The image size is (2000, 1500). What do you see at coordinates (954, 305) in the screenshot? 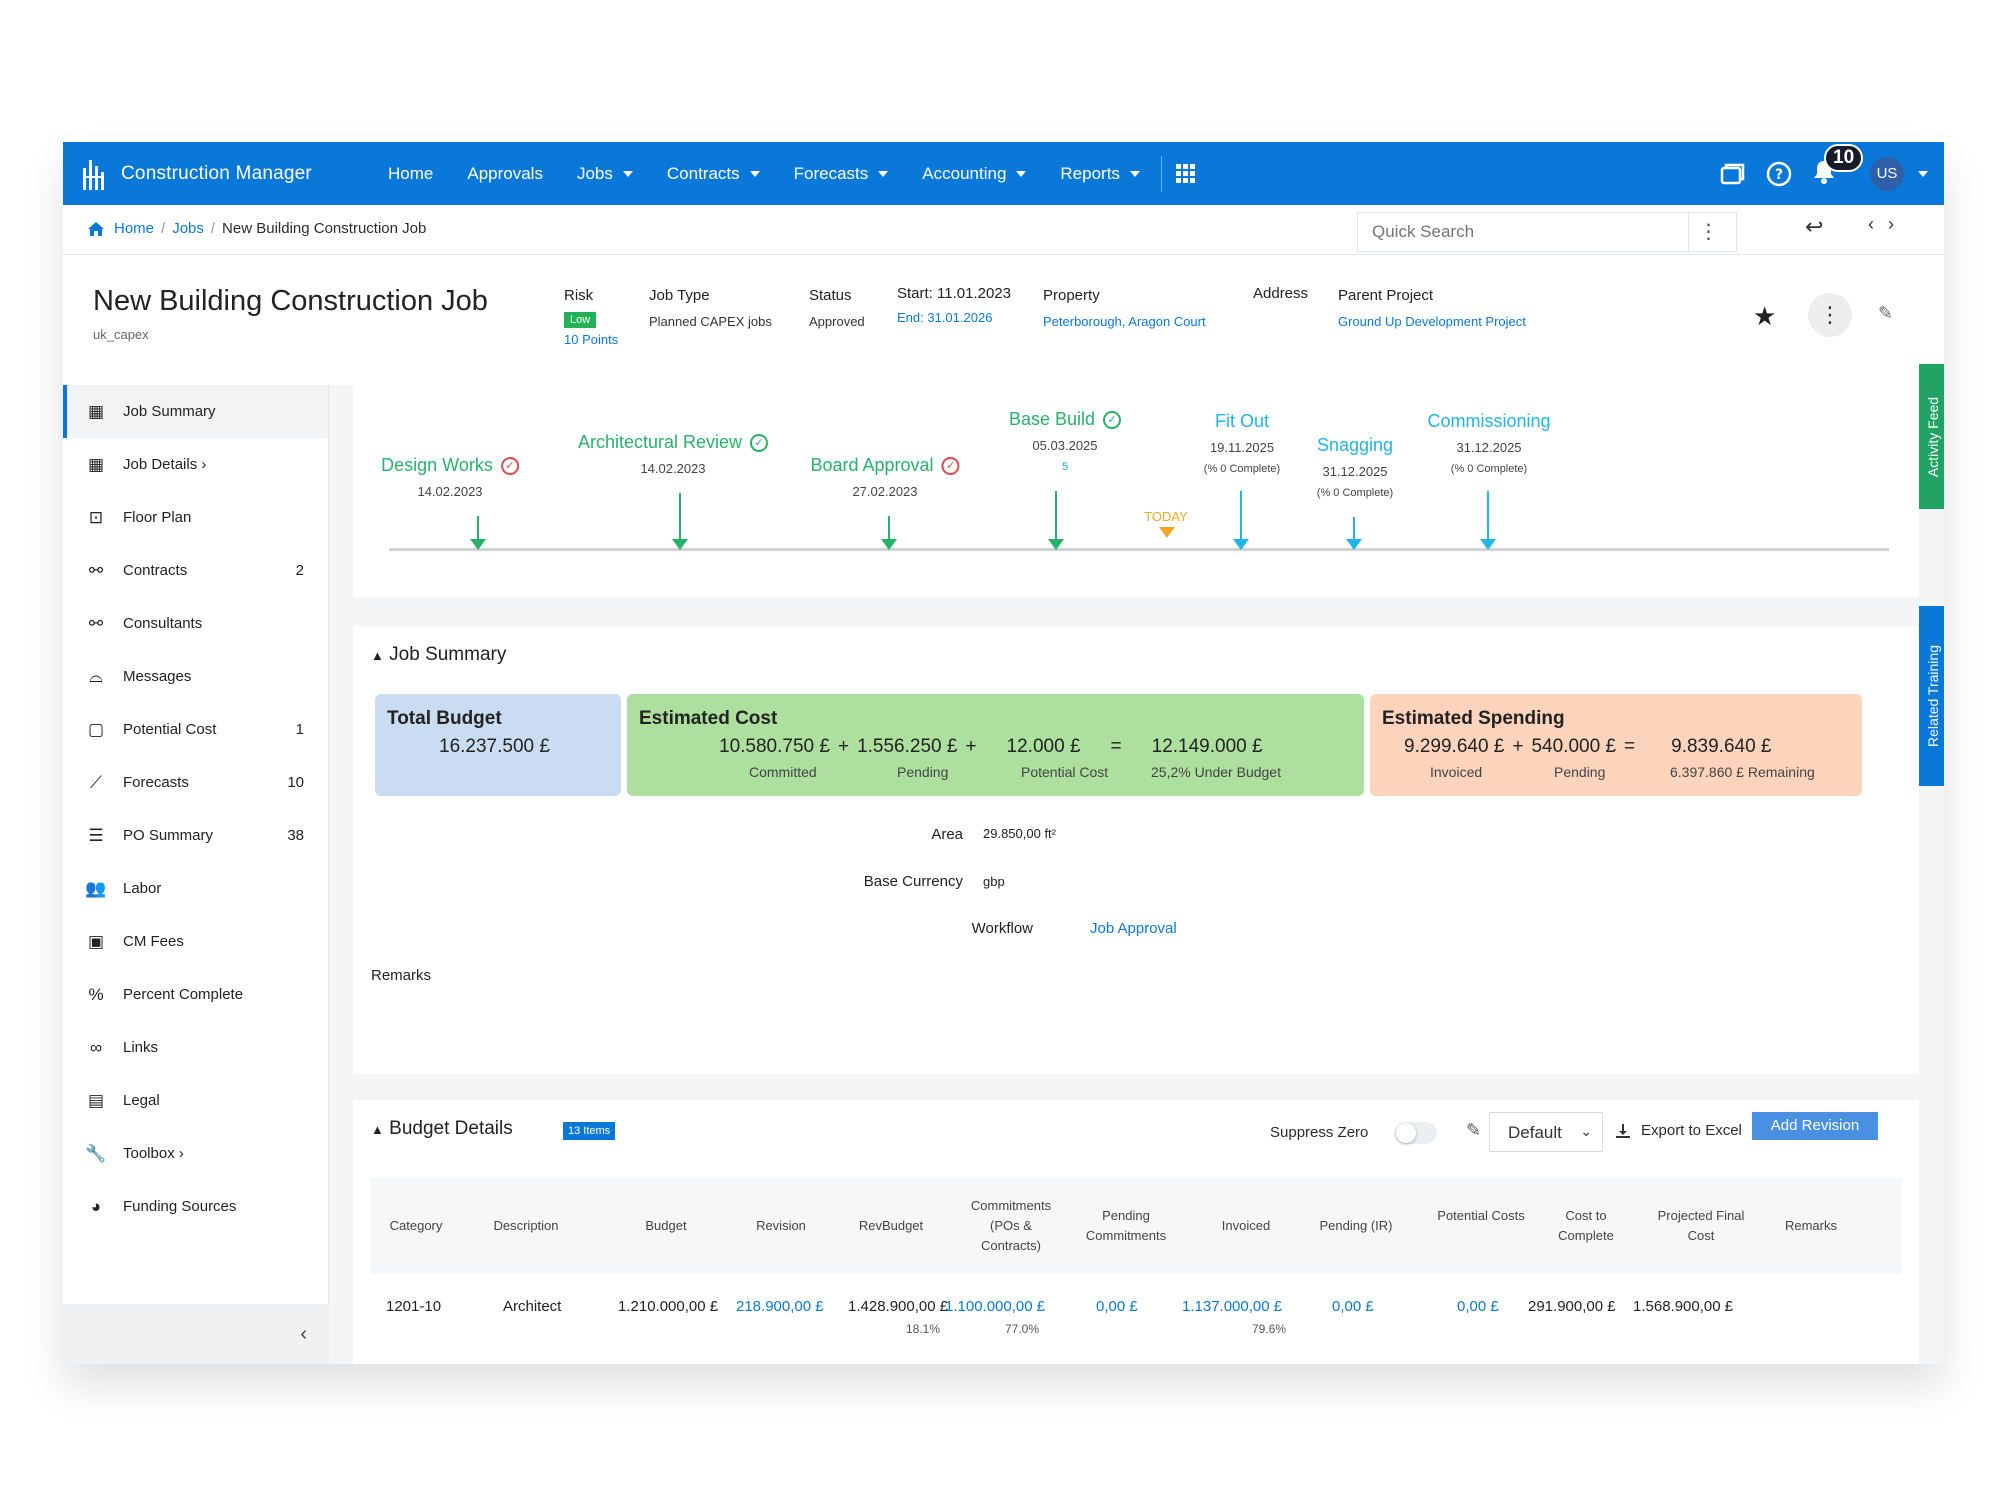
I see `date-range-field: Start: 11.01.2023 End: 31.01.2026` at bounding box center [954, 305].